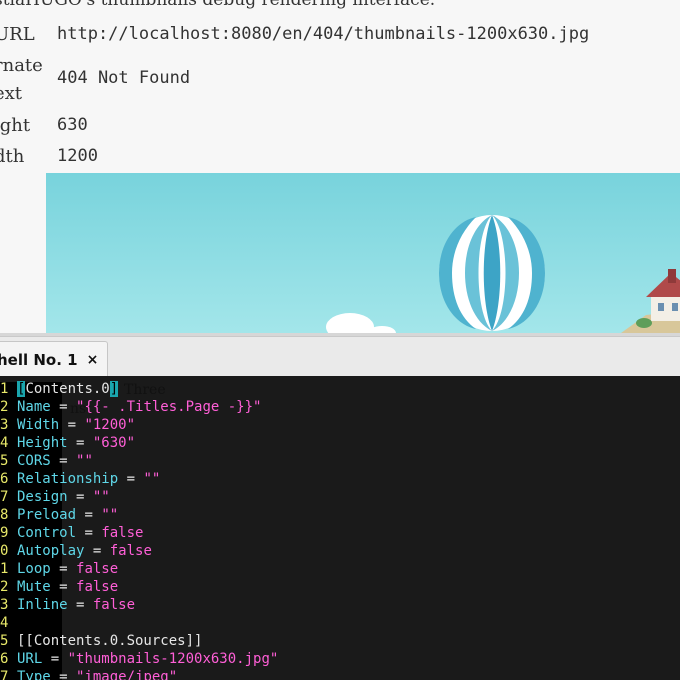 This screenshot has width=680, height=680. Describe the element at coordinates (492, 273) in the screenshot. I see `balloon-graphic` at that location.